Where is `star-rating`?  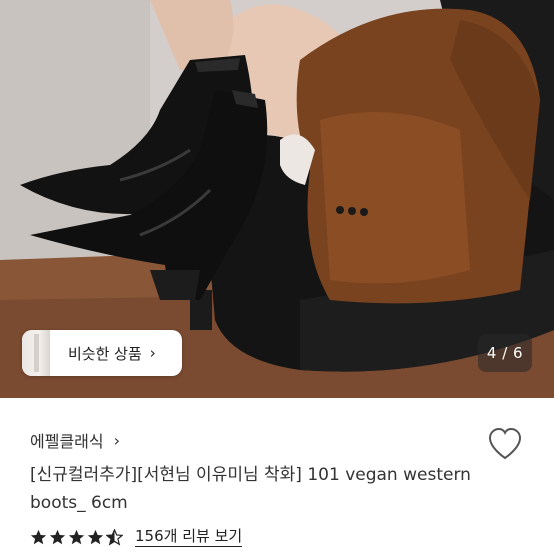 star-rating is located at coordinates (77, 537).